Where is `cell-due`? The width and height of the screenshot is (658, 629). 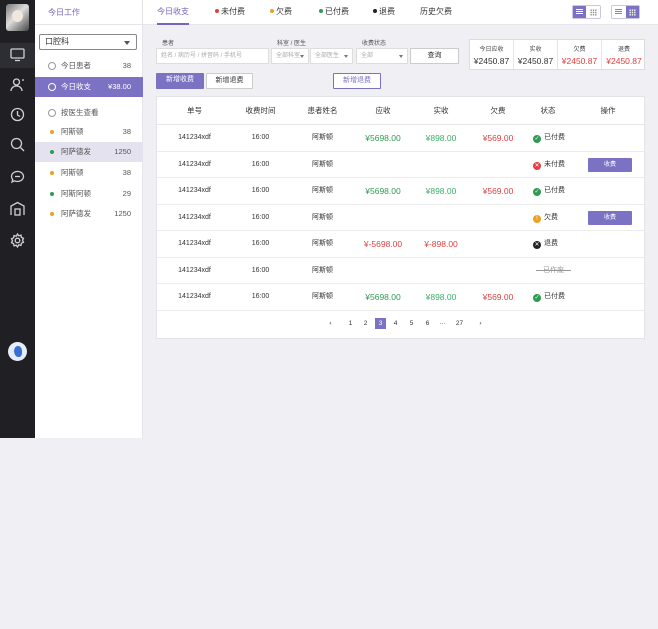 cell-due is located at coordinates (383, 218).